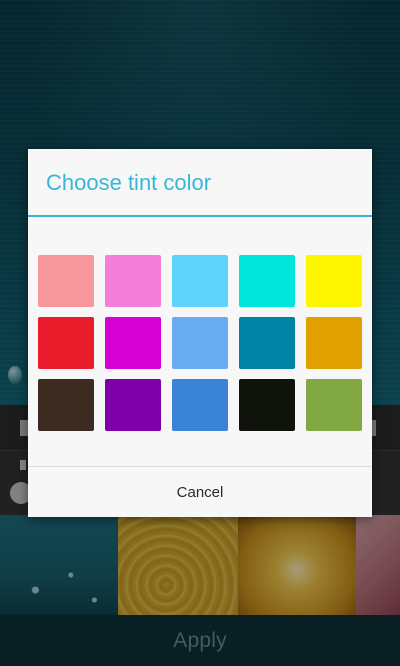 This screenshot has height=666, width=400. I want to click on cancel-button: Cancel, so click(200, 492).